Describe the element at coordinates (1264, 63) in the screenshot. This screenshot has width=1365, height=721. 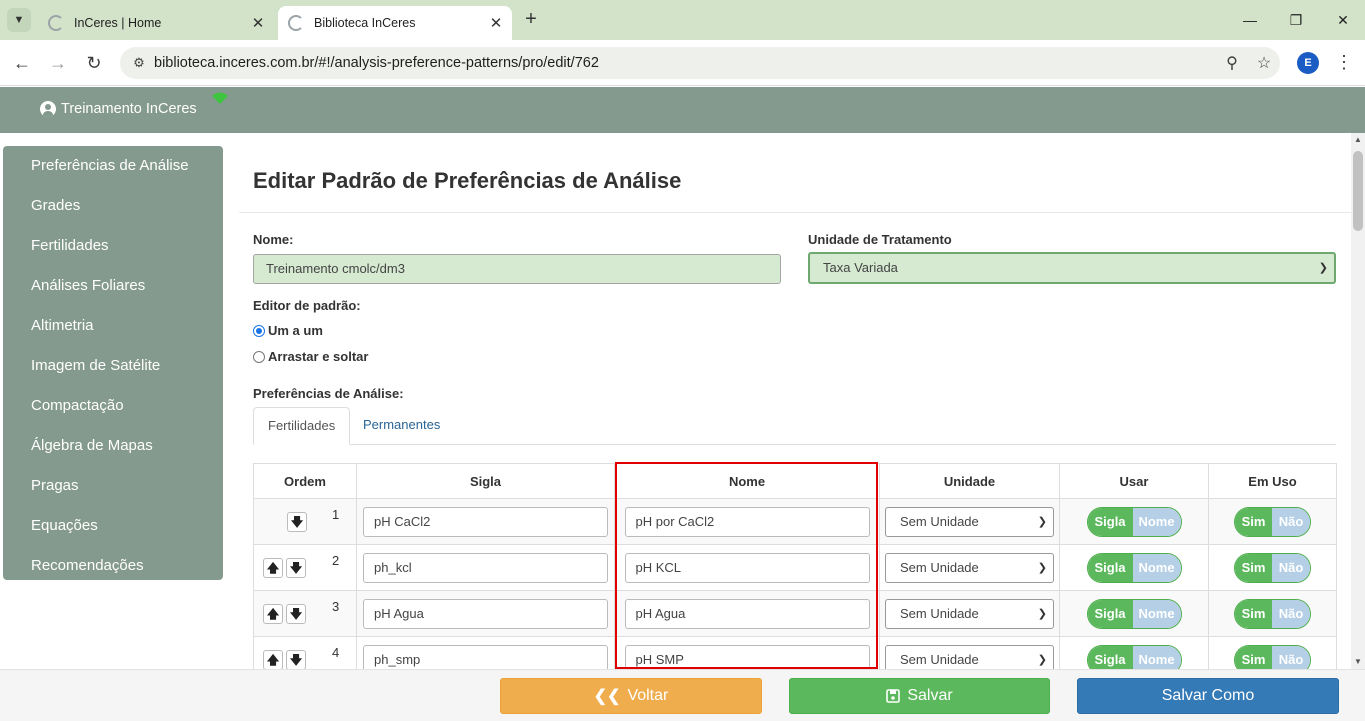
I see `bookmark-star-icon: ☆` at that location.